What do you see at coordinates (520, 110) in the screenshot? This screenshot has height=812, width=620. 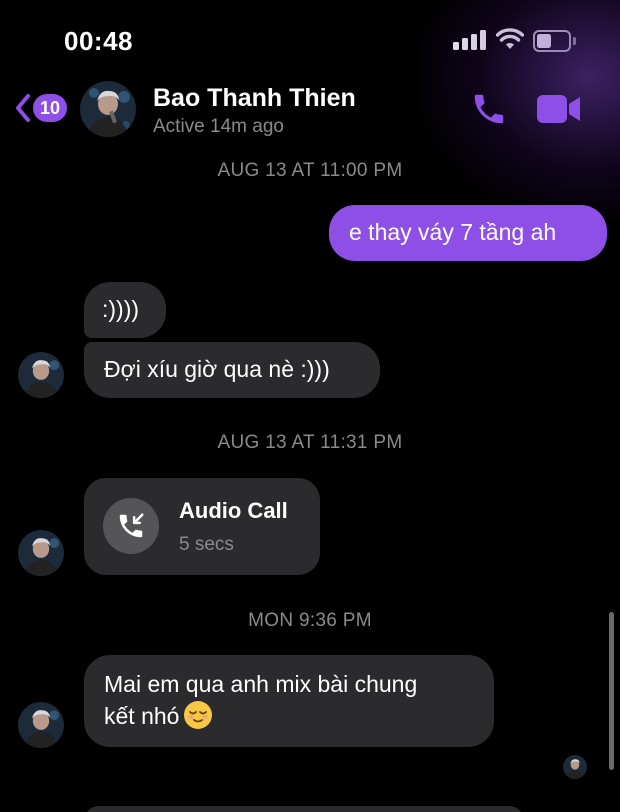 I see `header-glow` at bounding box center [520, 110].